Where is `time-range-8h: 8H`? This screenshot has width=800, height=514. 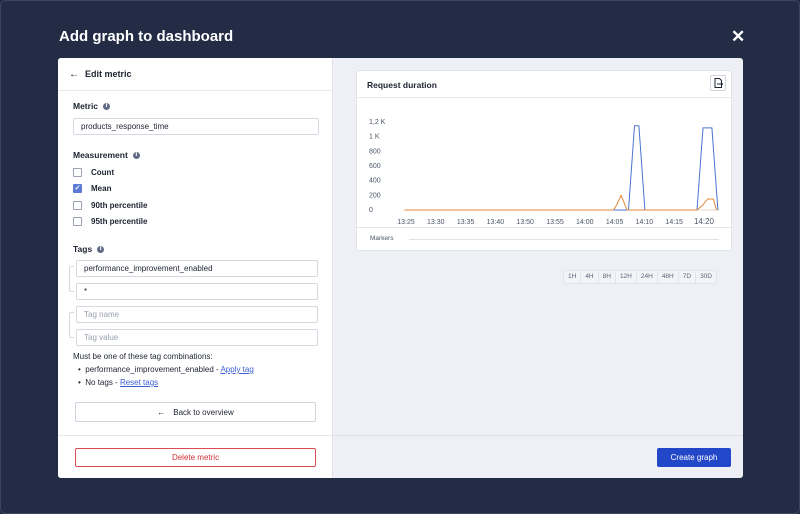
time-range-8h: 8H is located at coordinates (606, 277).